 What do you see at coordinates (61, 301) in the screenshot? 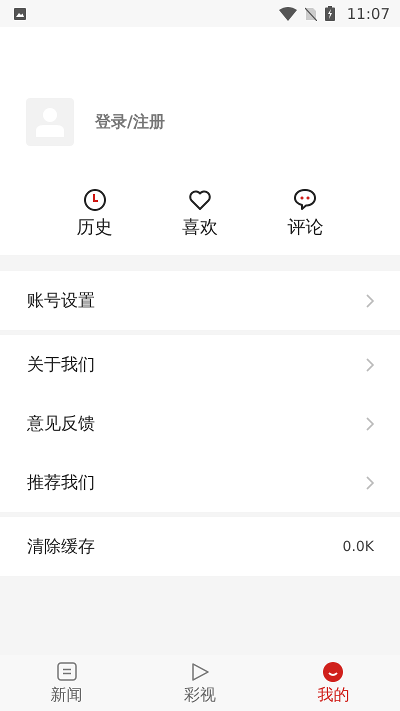
I see `menu-label: 账号设置` at bounding box center [61, 301].